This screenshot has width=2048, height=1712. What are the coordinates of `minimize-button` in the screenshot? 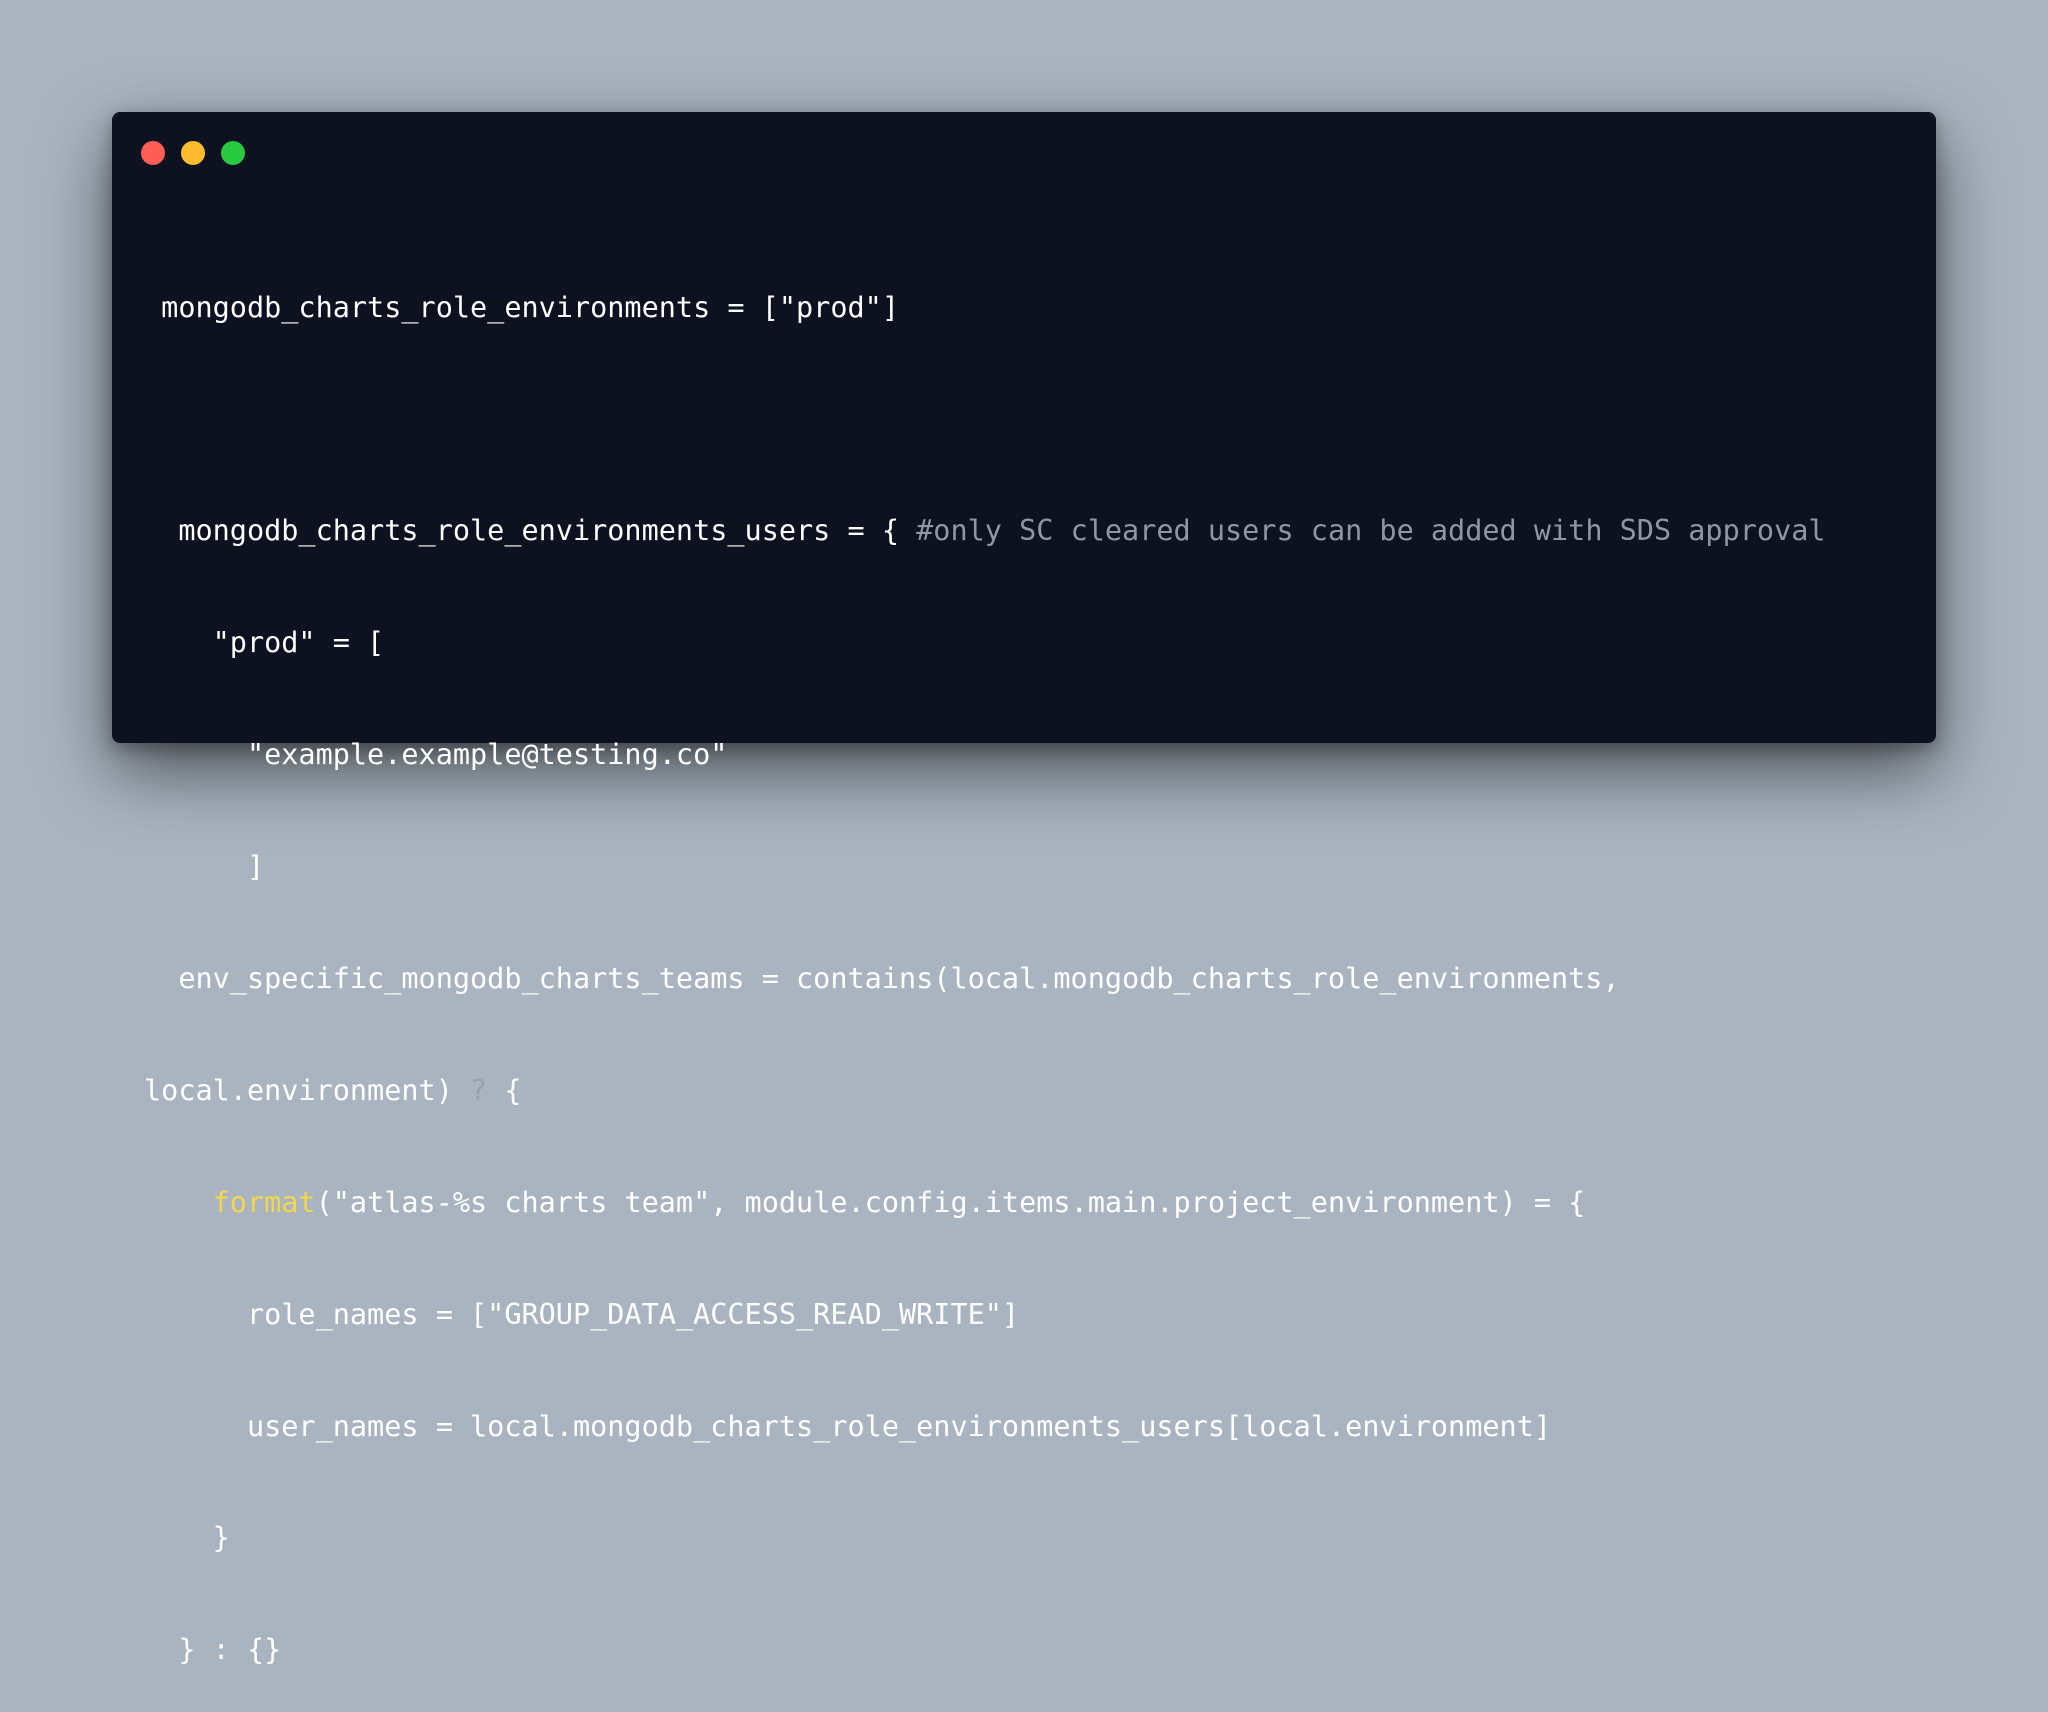 It's located at (193, 153).